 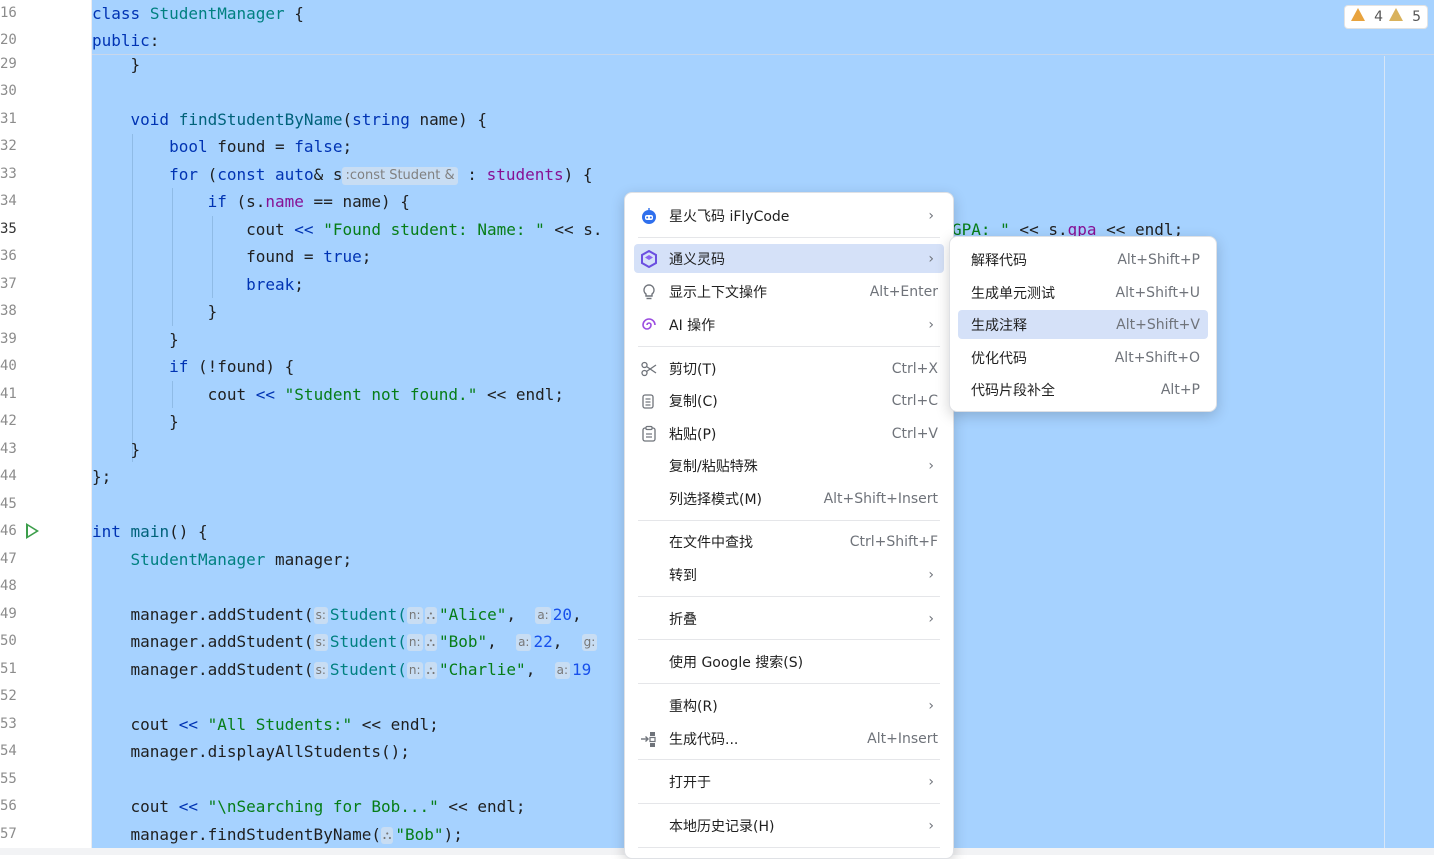 I want to click on right-margin-guide, so click(x=1384, y=452).